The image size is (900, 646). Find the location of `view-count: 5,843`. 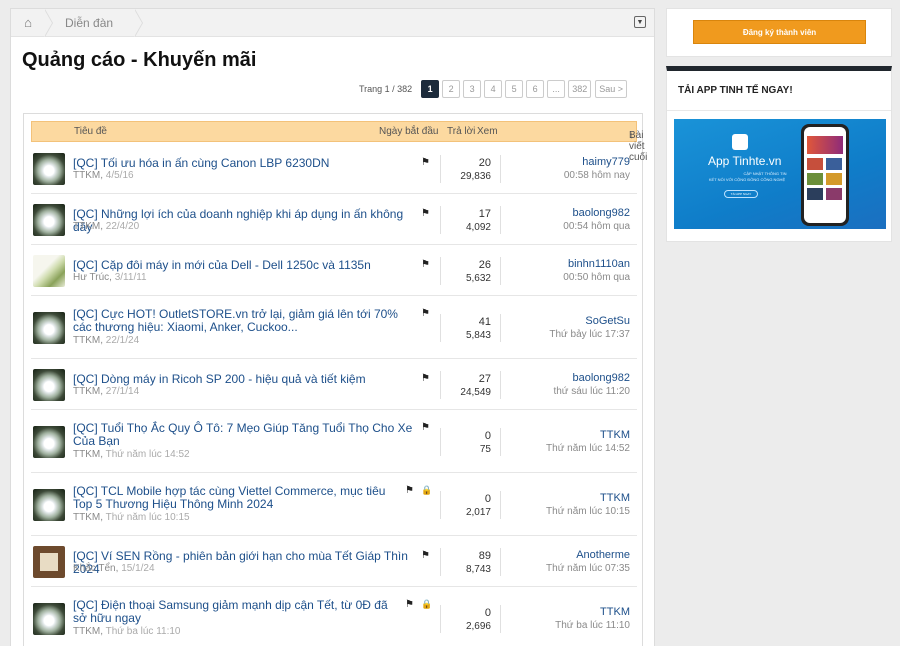

view-count: 5,843 is located at coordinates (478, 335).